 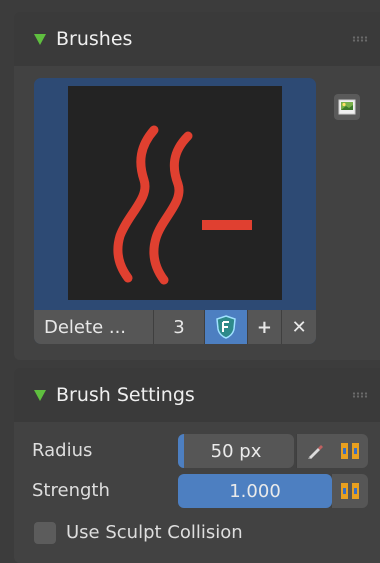 I want to click on collision-row: Use Sculpt Collision, so click(x=197, y=535).